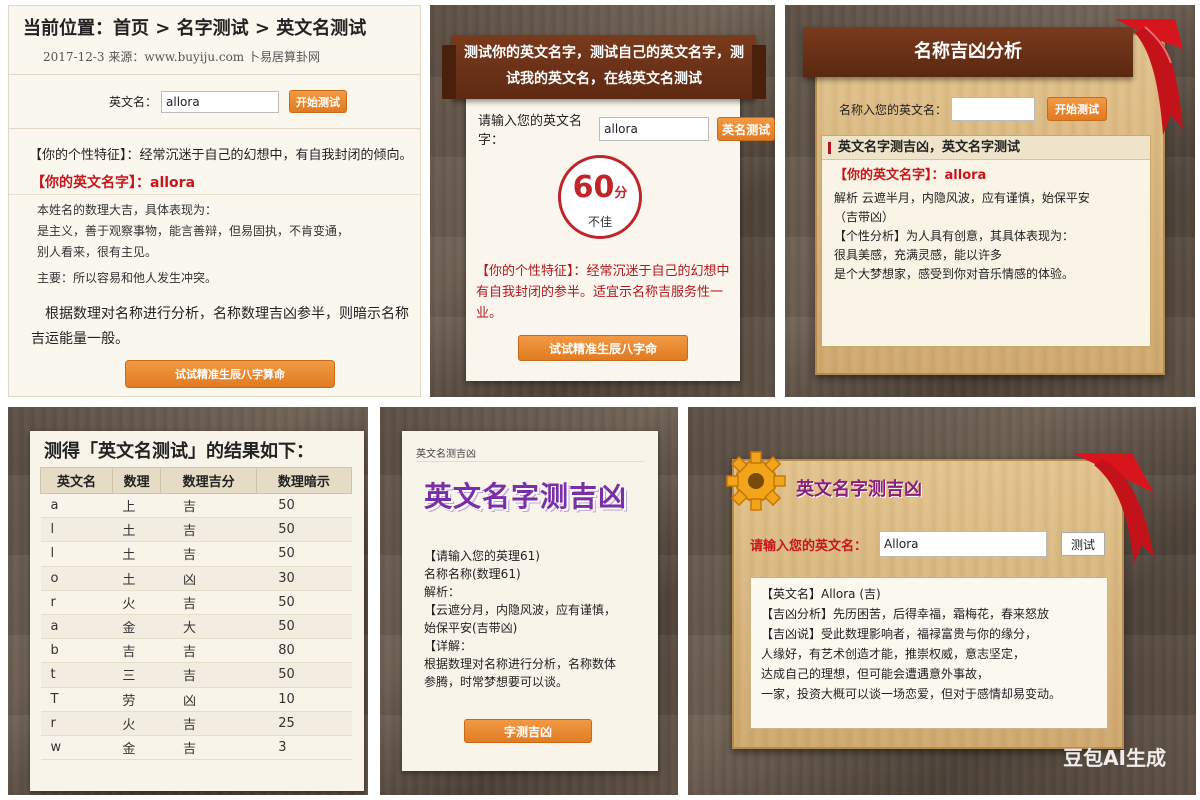  I want to click on table-row: T 劳凶 10, so click(196, 699).